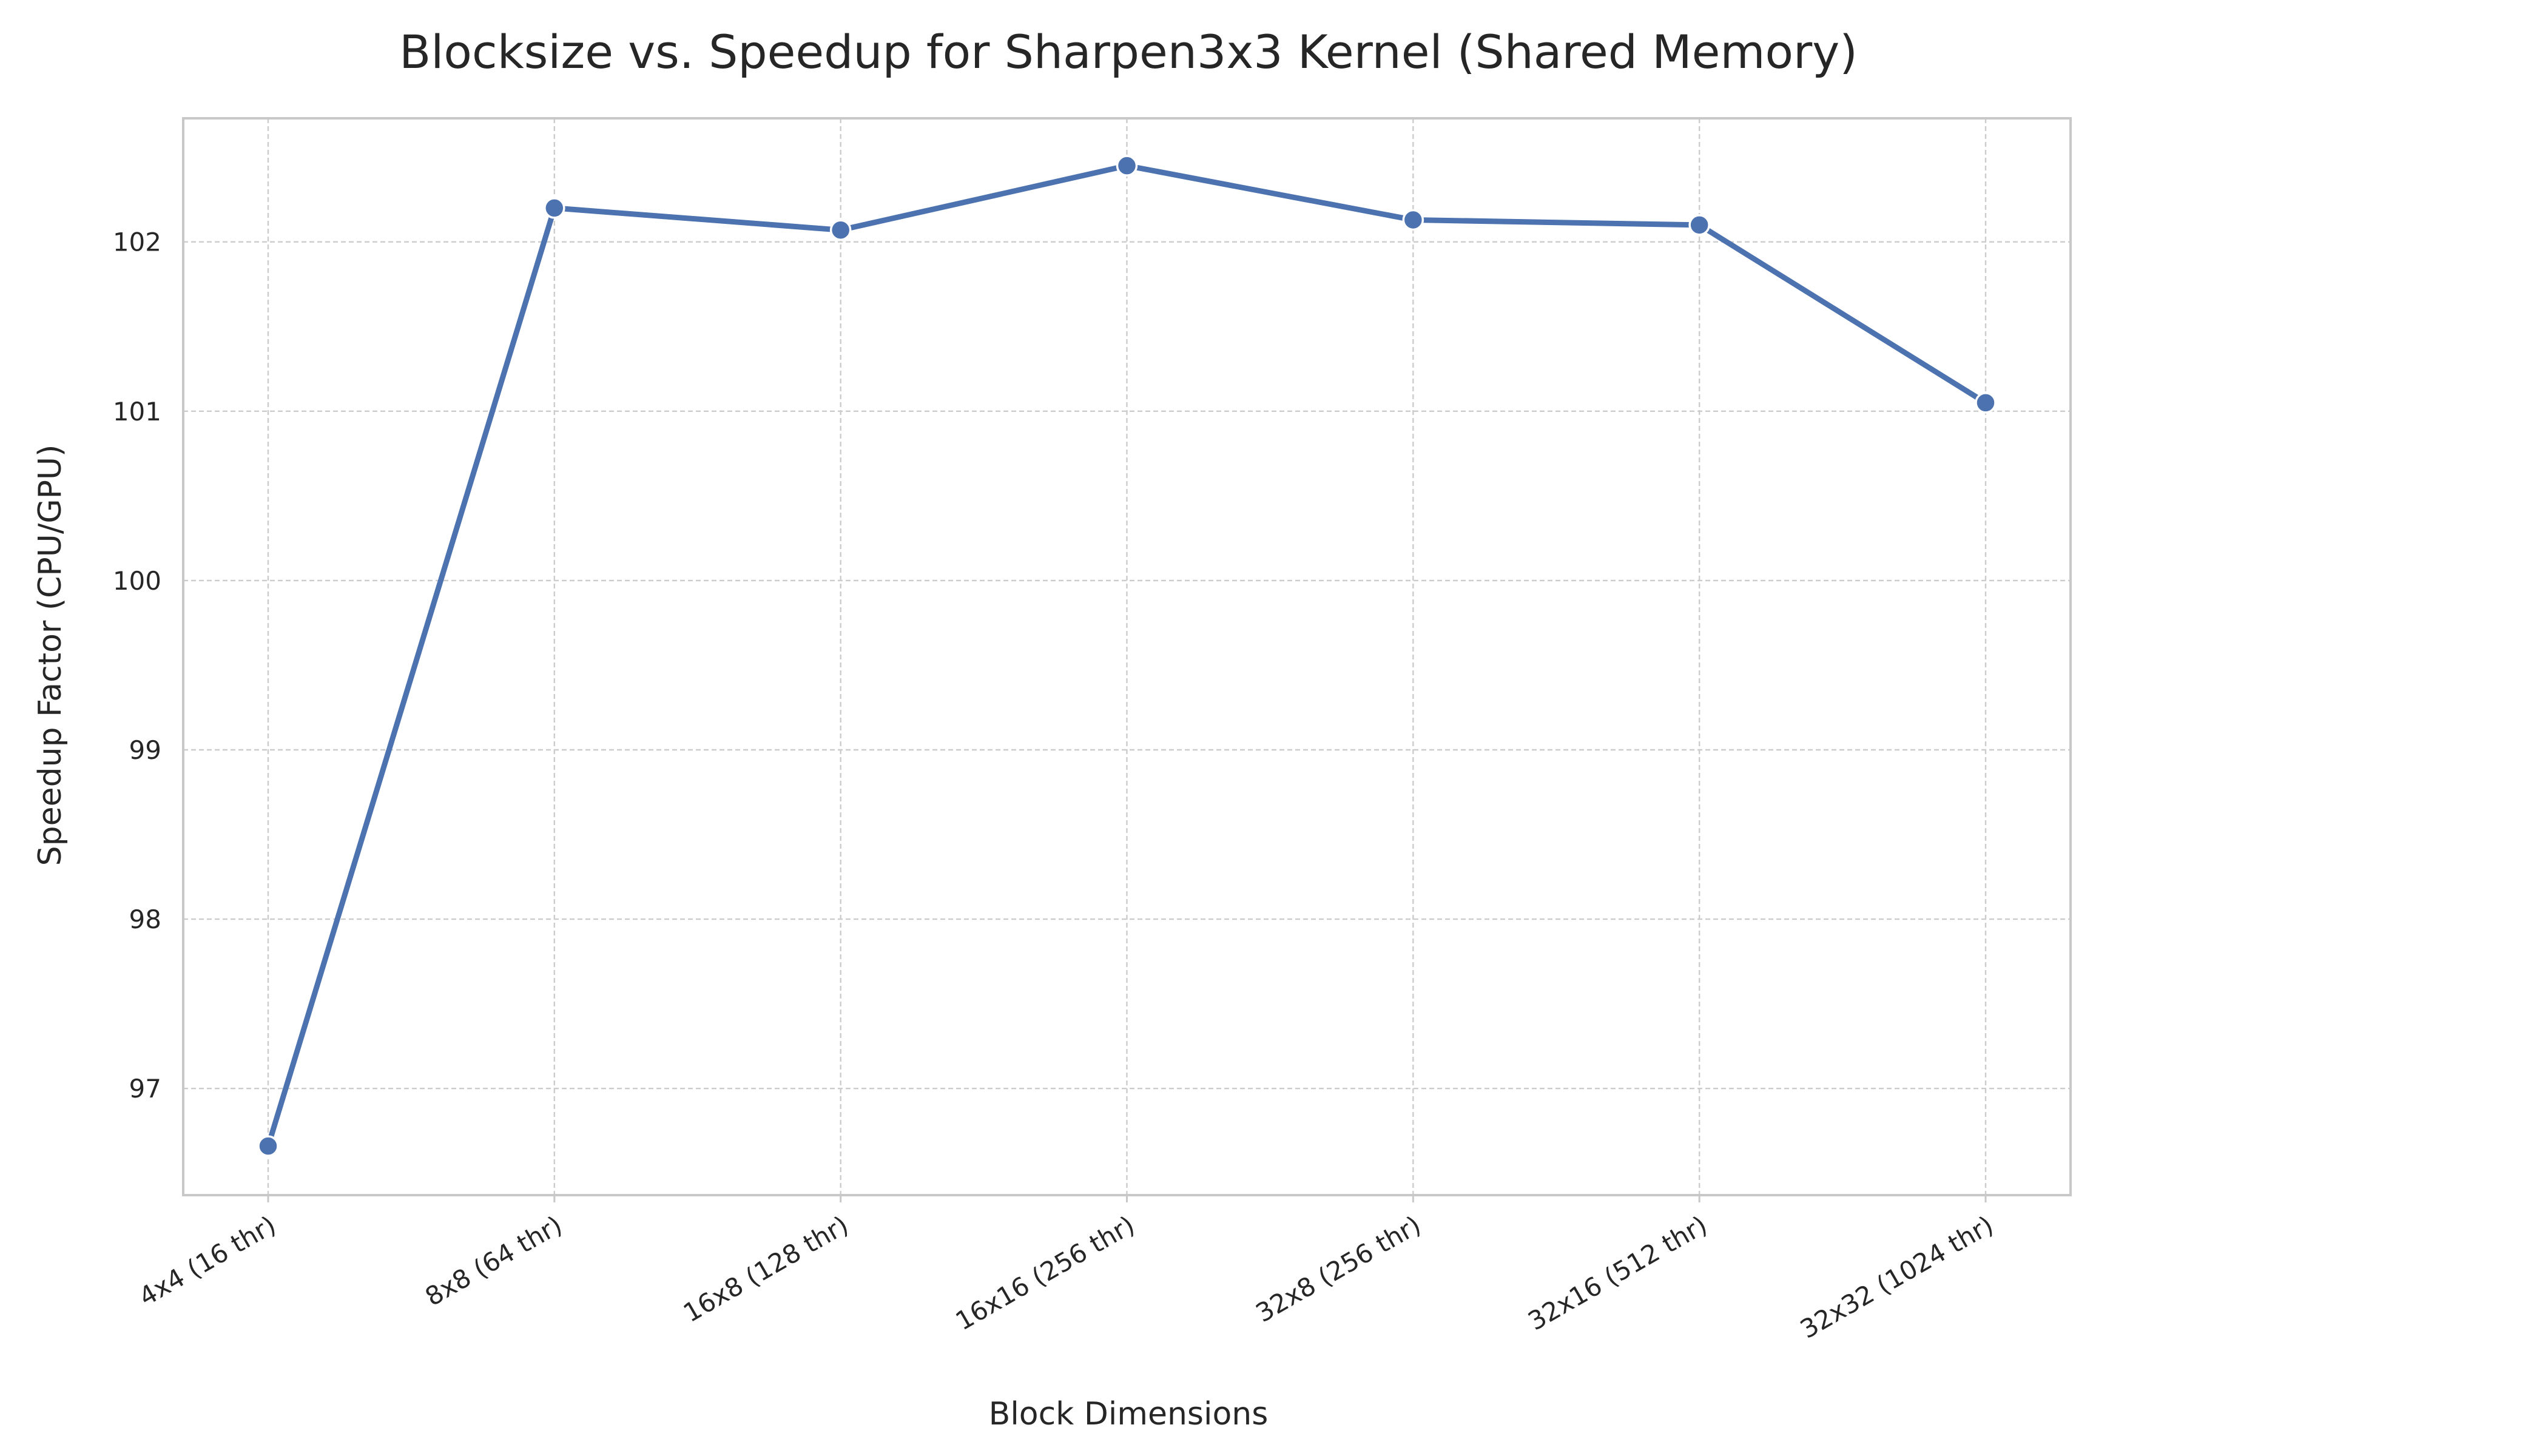 Image resolution: width=2548 pixels, height=1456 pixels. I want to click on y-tick-label: 100, so click(137, 581).